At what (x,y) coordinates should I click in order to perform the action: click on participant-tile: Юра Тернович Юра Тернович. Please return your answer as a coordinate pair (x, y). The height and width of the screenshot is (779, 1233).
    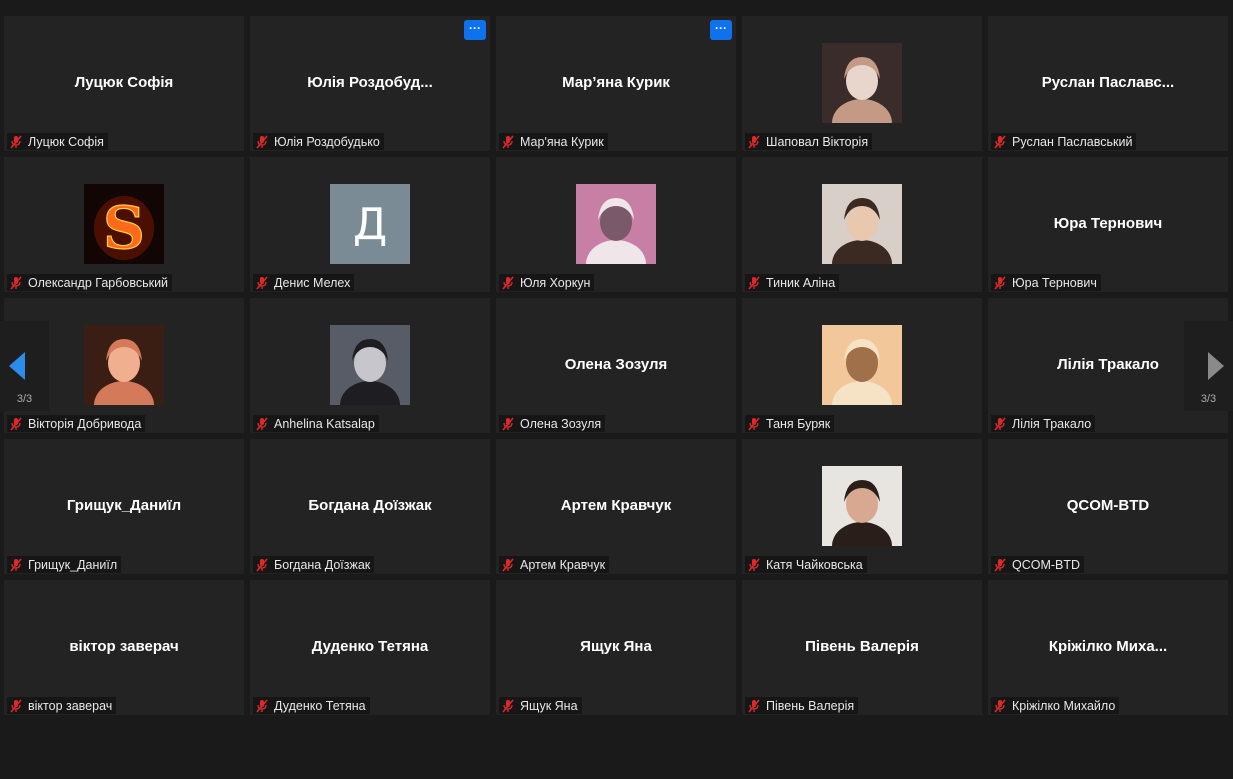
    Looking at the image, I should click on (1108, 224).